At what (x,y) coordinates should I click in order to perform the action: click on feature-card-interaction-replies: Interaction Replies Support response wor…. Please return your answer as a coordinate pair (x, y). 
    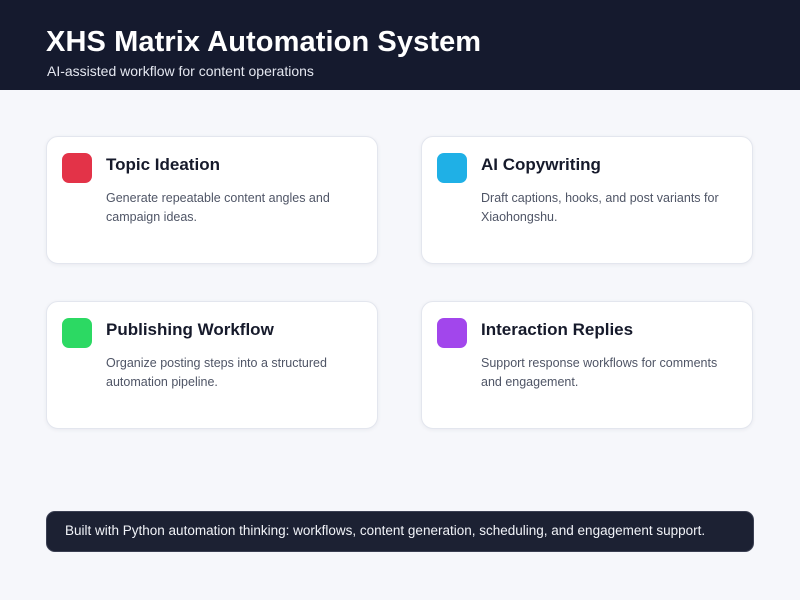
    Looking at the image, I should click on (587, 365).